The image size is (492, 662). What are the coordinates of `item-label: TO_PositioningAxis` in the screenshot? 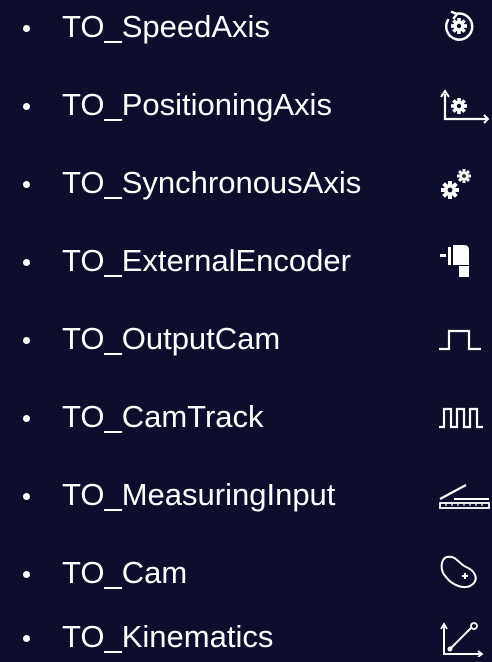 It's located at (197, 104).